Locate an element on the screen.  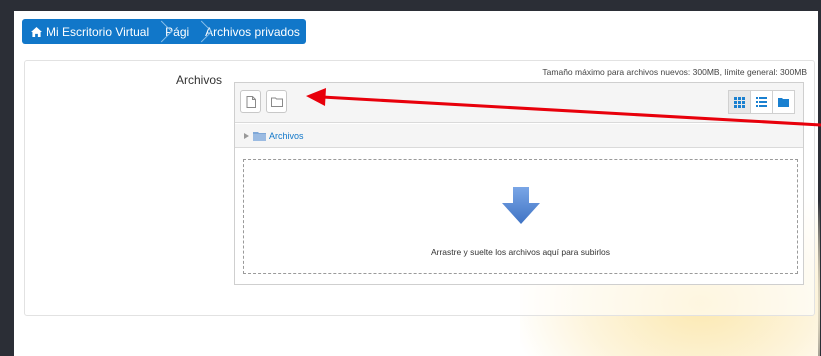
path-folder-link: Archivos is located at coordinates (286, 136).